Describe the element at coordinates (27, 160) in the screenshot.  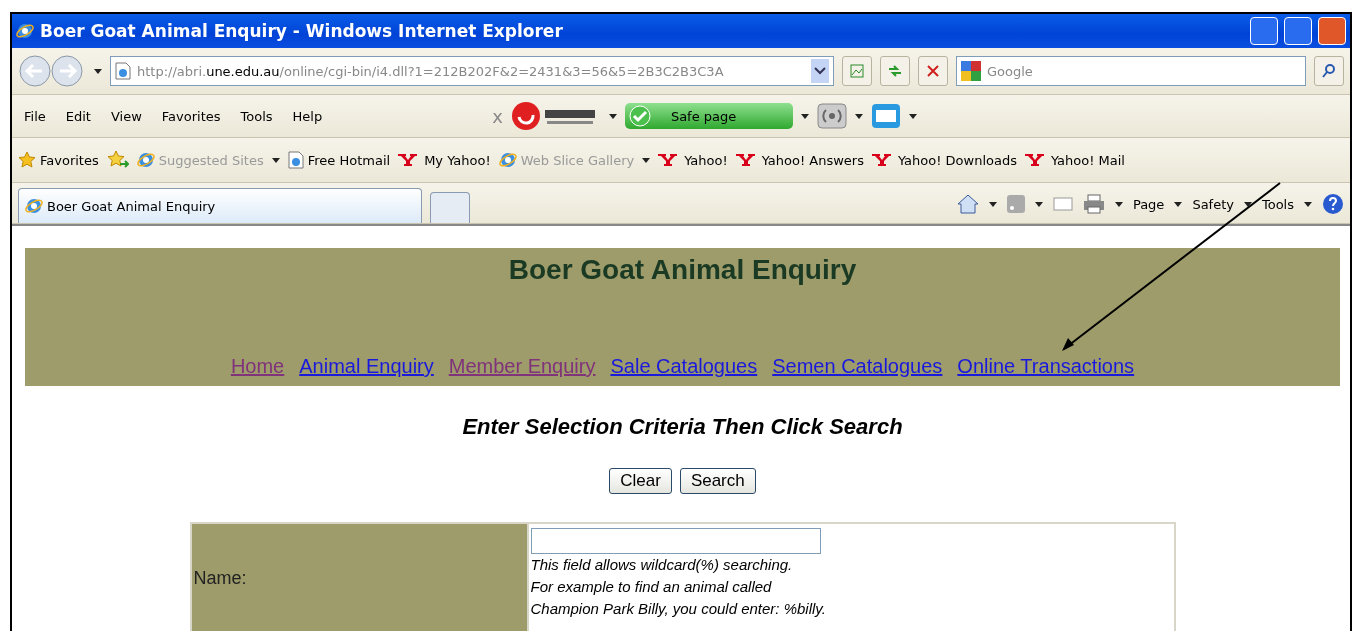
I see `star-icon` at that location.